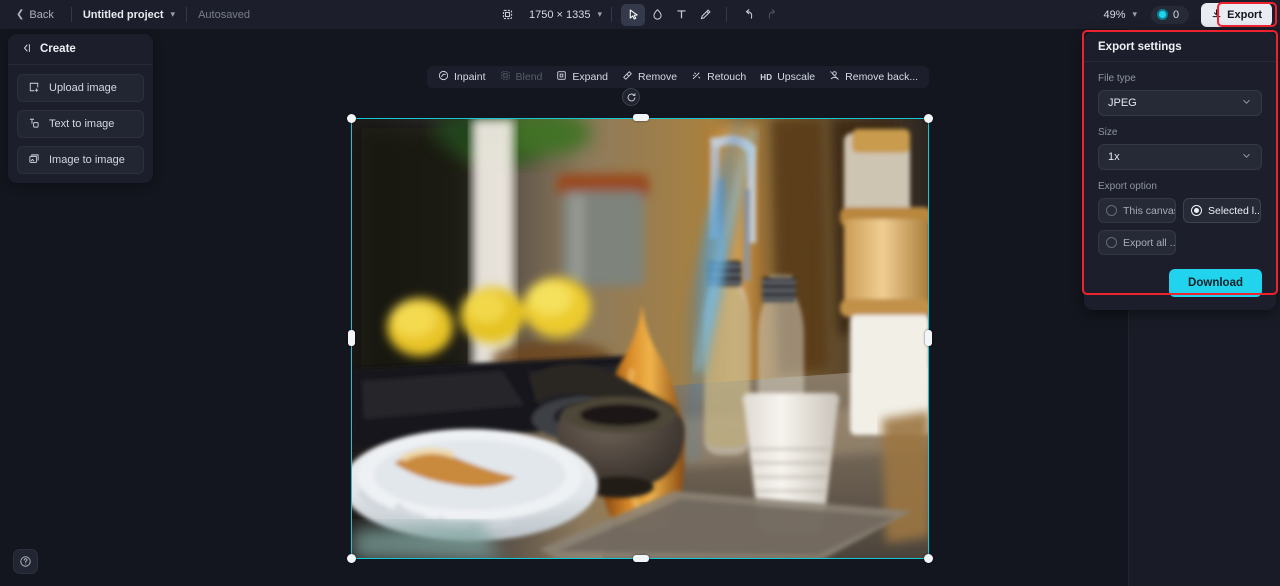  Describe the element at coordinates (1127, 186) in the screenshot. I see `export-option-label: Export option` at that location.